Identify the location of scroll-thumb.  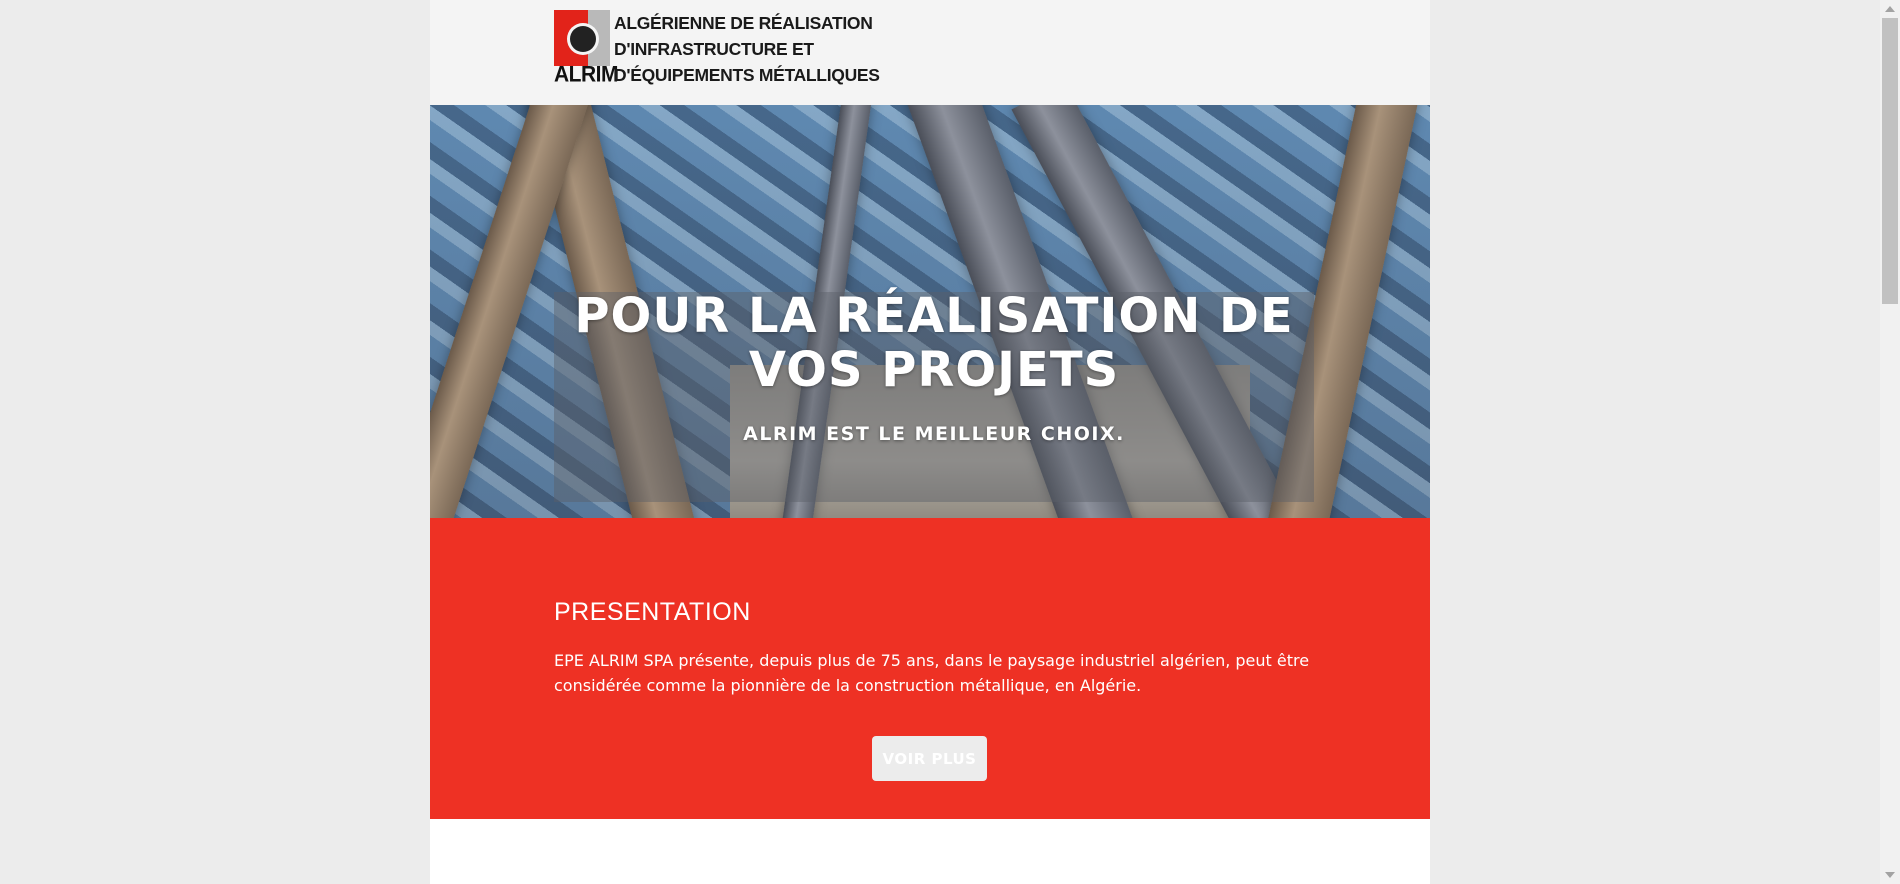
(1890, 161).